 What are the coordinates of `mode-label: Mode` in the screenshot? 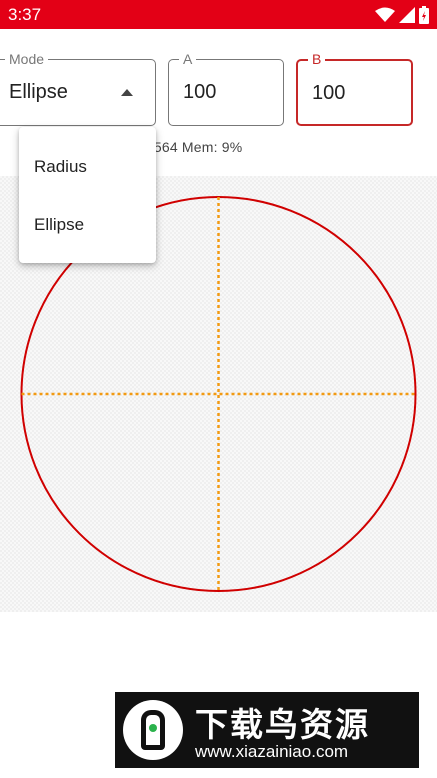 It's located at (27, 59).